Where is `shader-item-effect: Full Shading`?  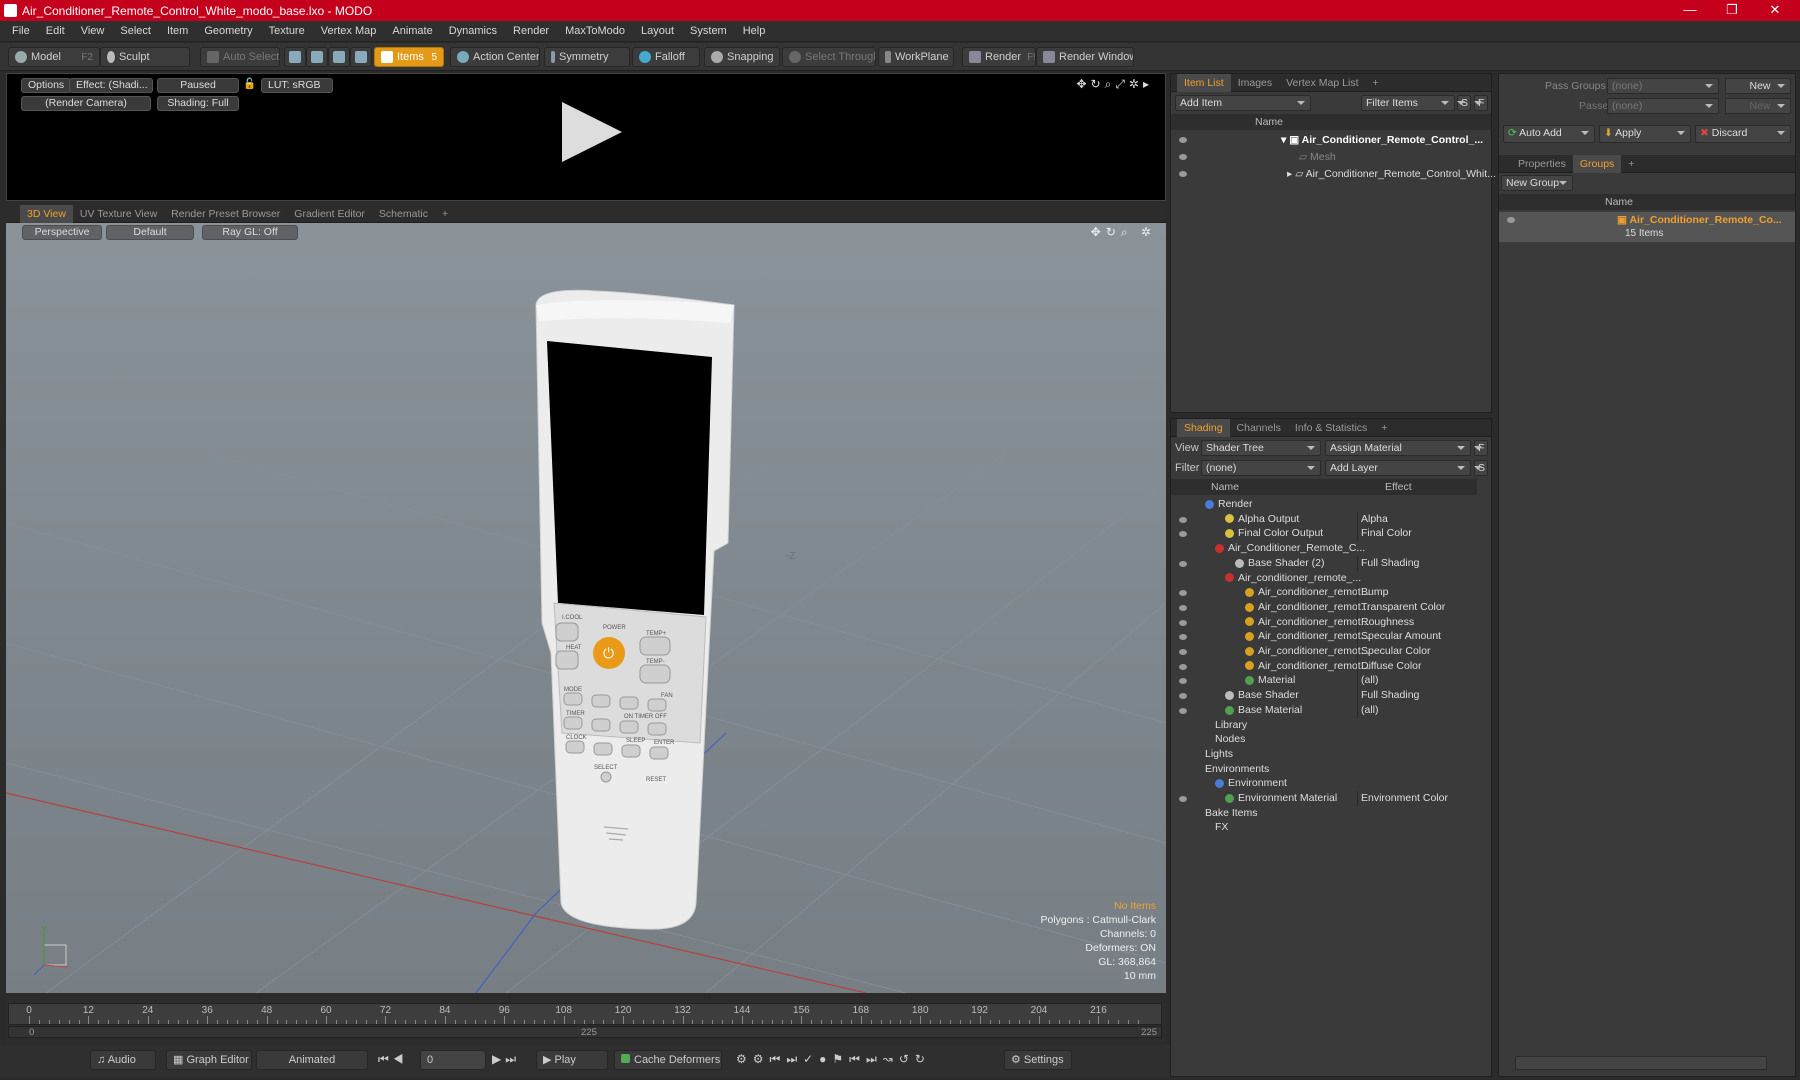
shader-item-effect: Full Shading is located at coordinates (1415, 696).